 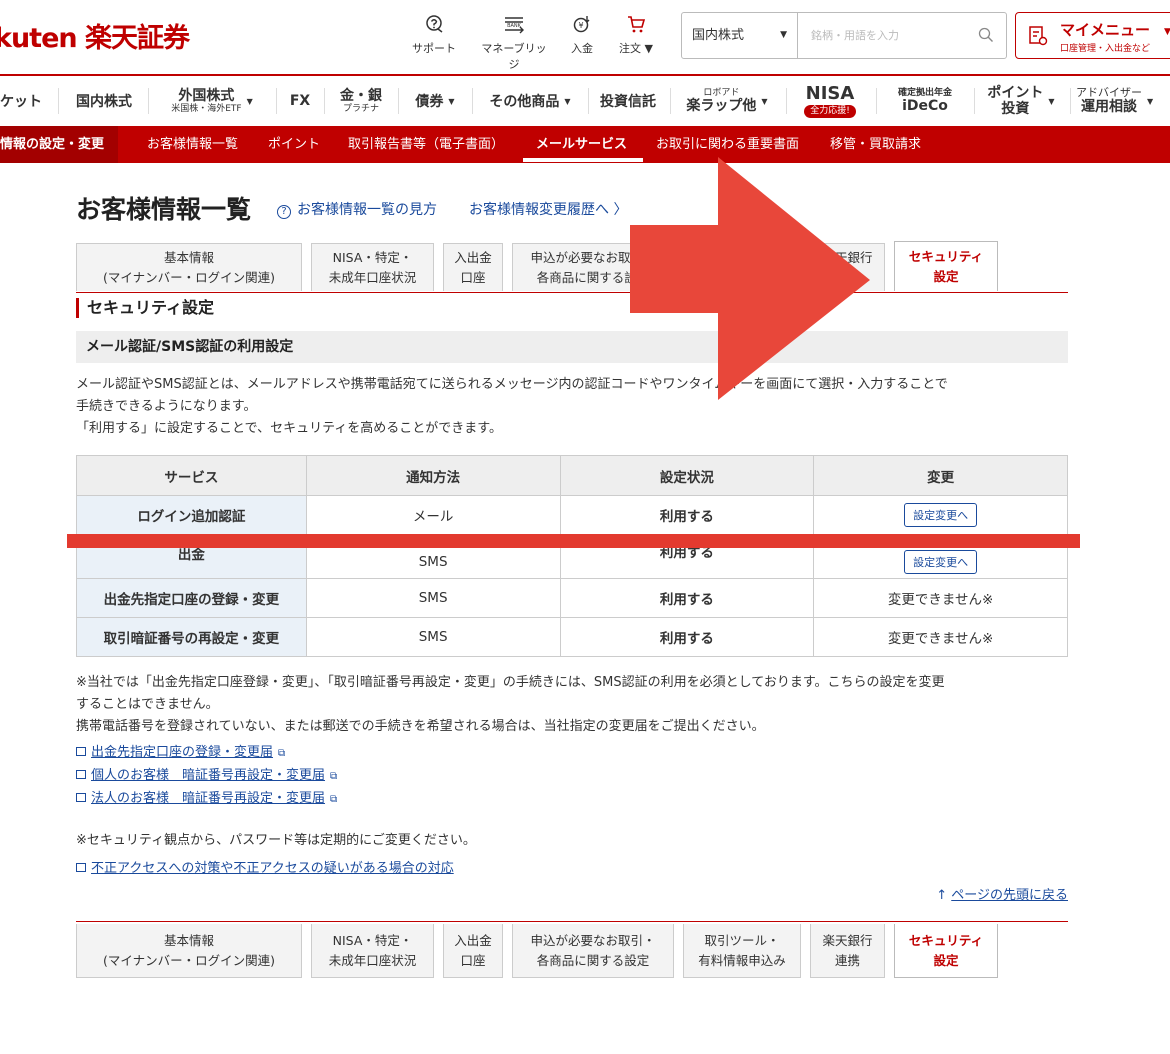 I want to click on subnav-item-reports: 取引報告書等（電子書面）, so click(x=426, y=144).